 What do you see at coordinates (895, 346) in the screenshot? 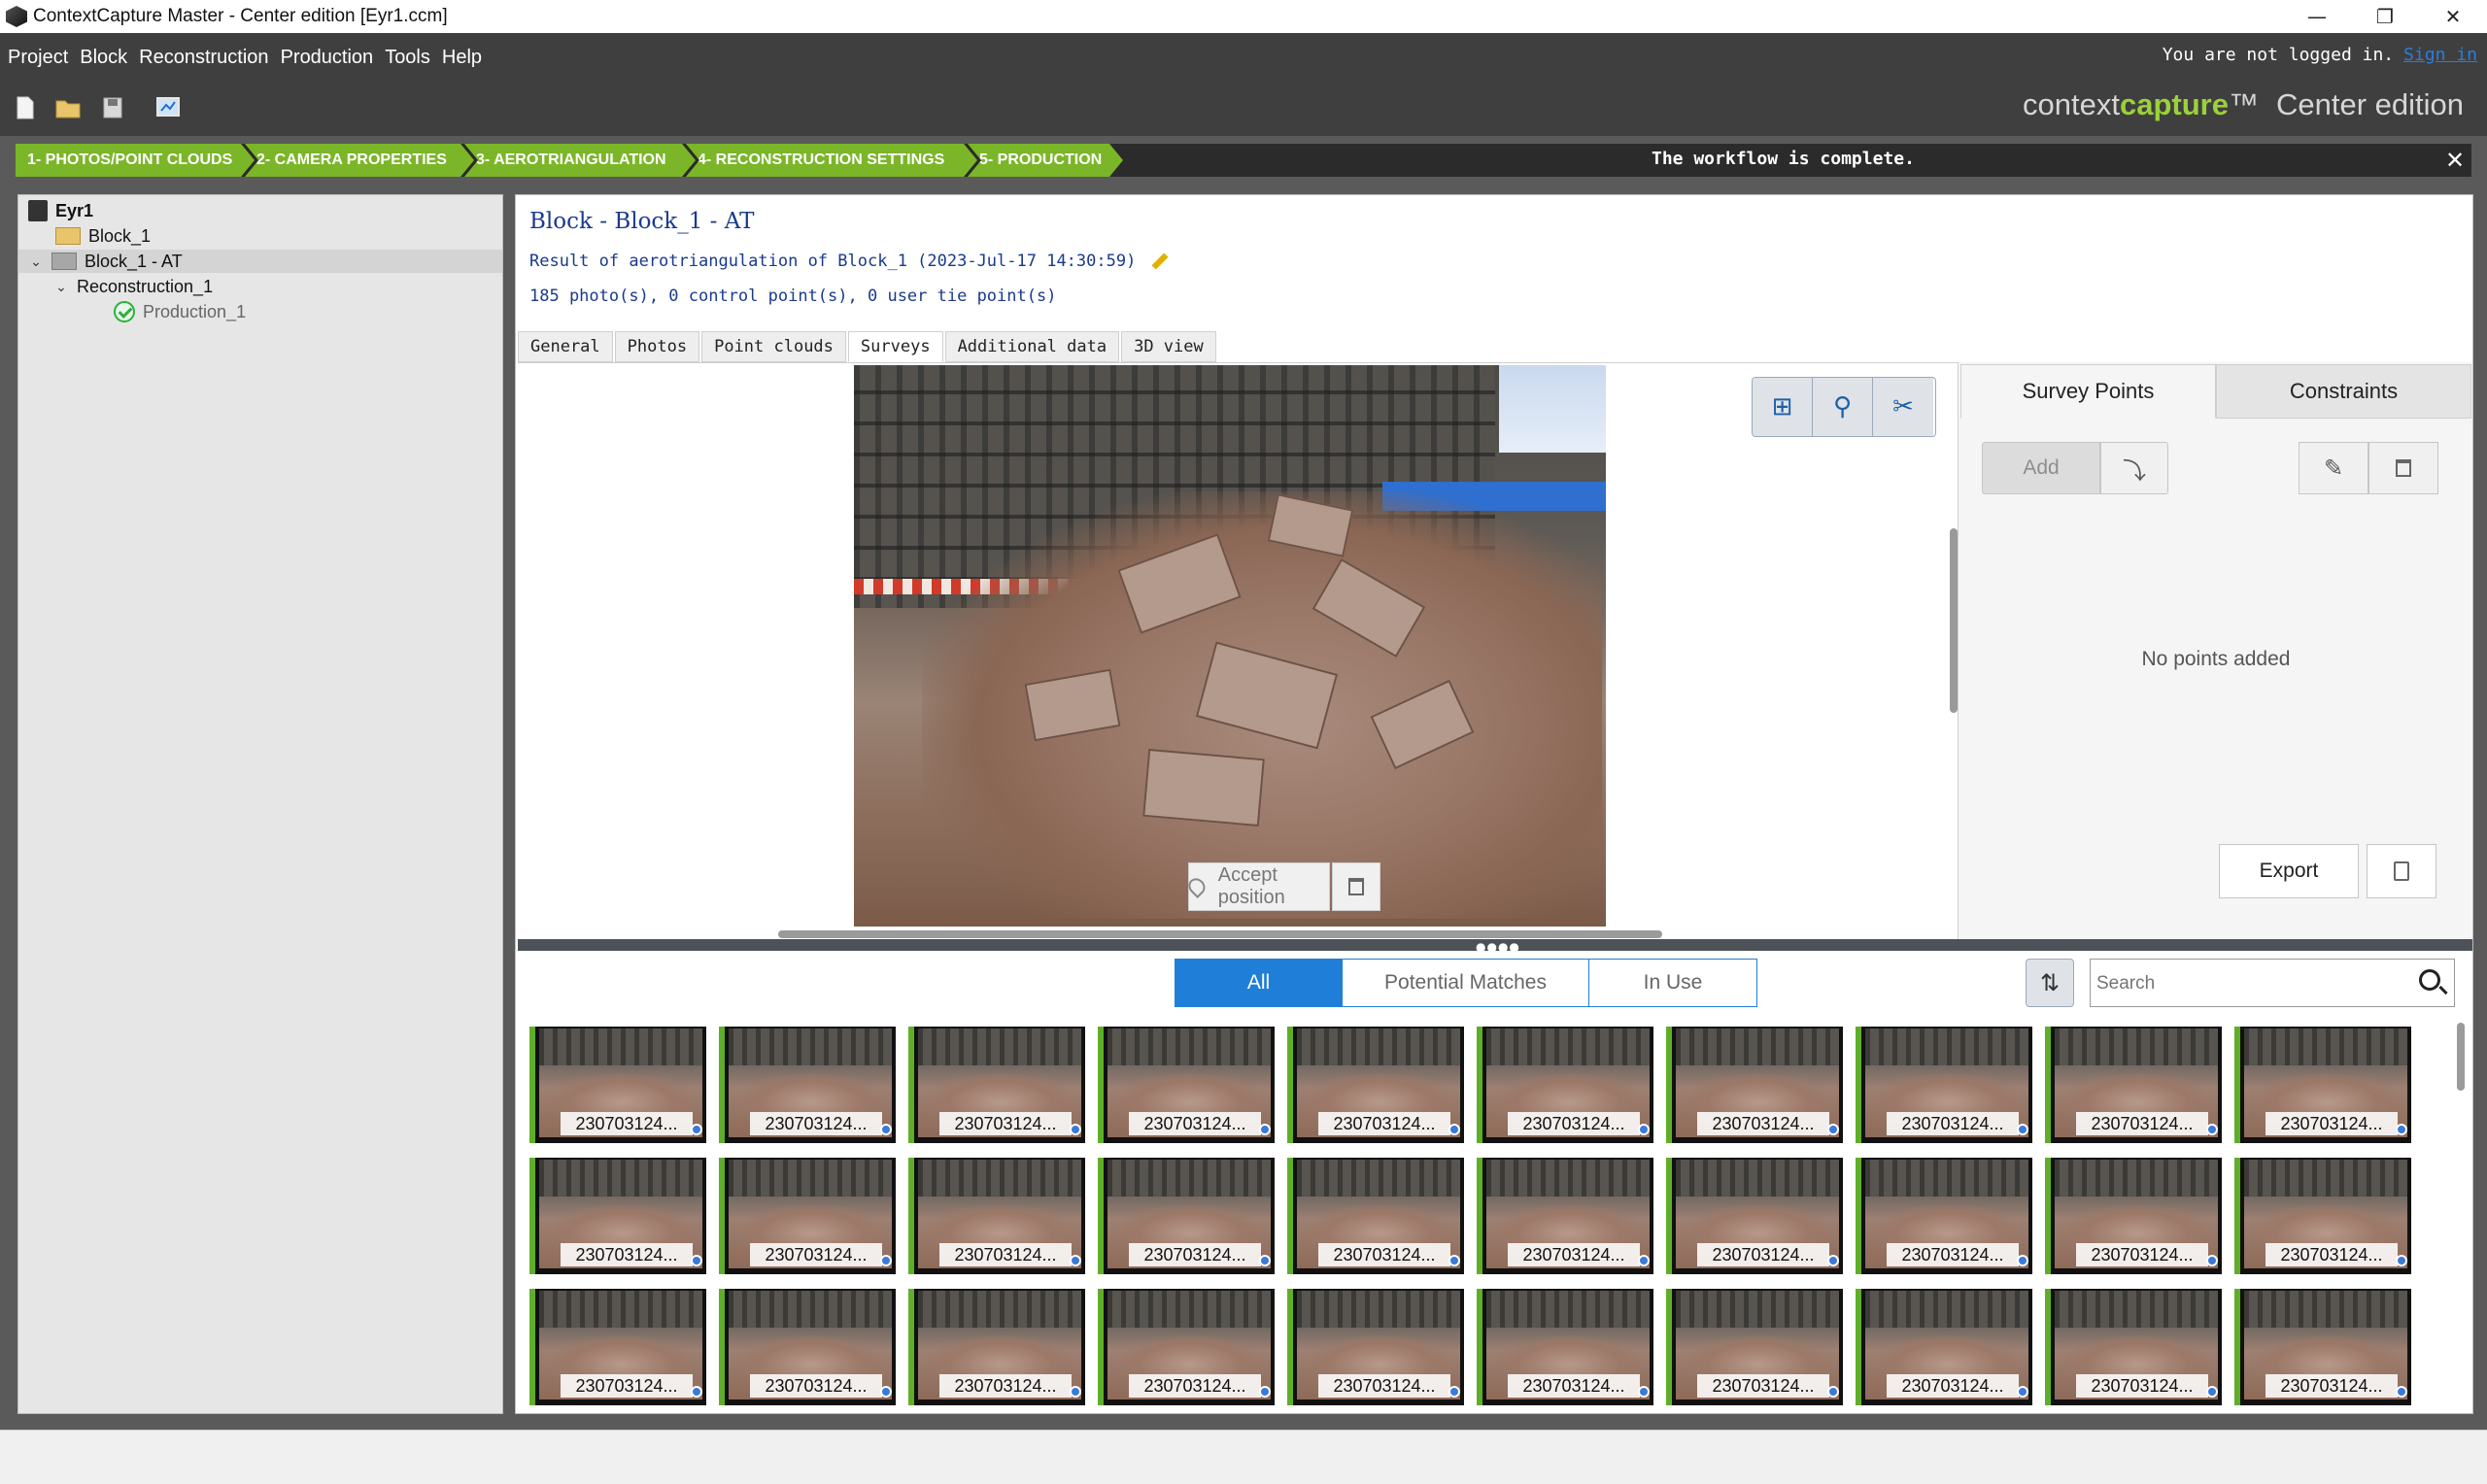
I see `tab-surveys: Surveys` at bounding box center [895, 346].